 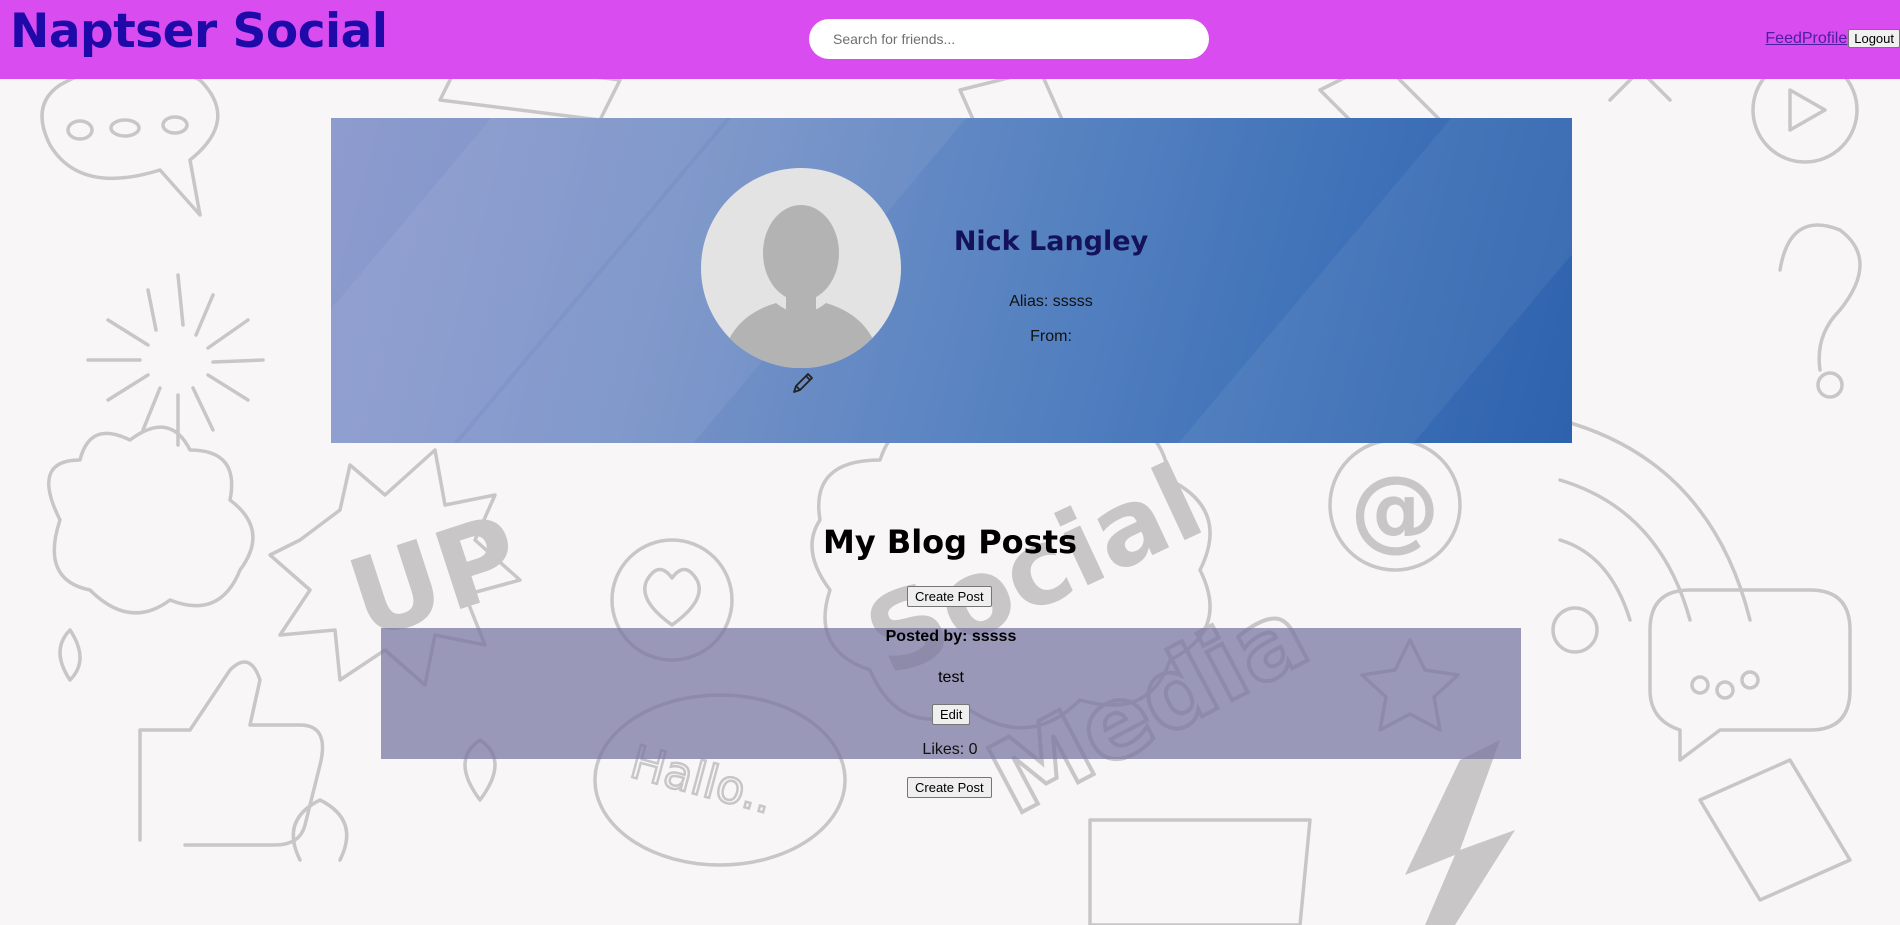 What do you see at coordinates (949, 596) in the screenshot?
I see `create-post-button: Create Post` at bounding box center [949, 596].